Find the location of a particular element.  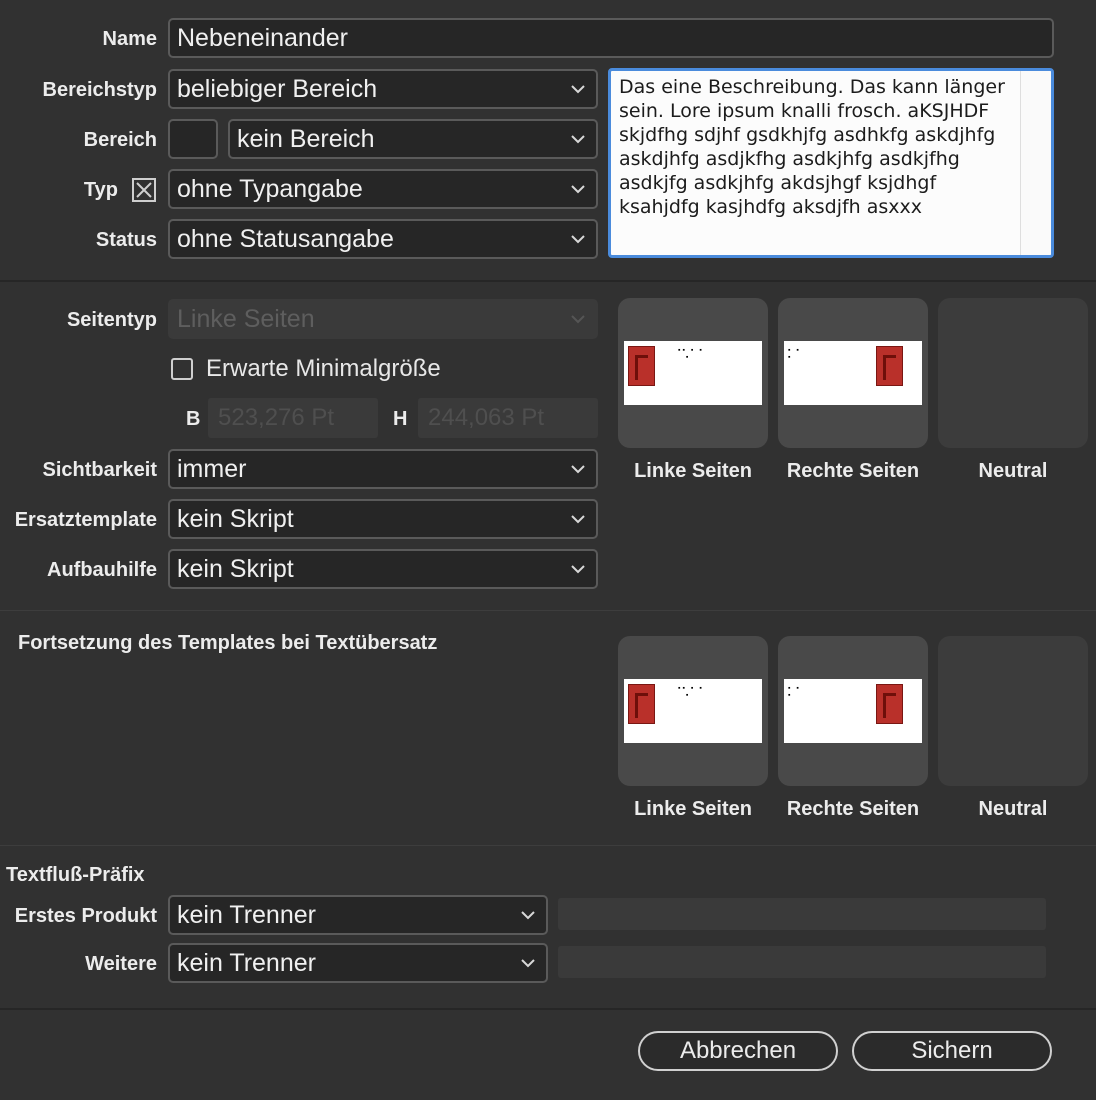

width-input: 523,276 Pt is located at coordinates (293, 418).